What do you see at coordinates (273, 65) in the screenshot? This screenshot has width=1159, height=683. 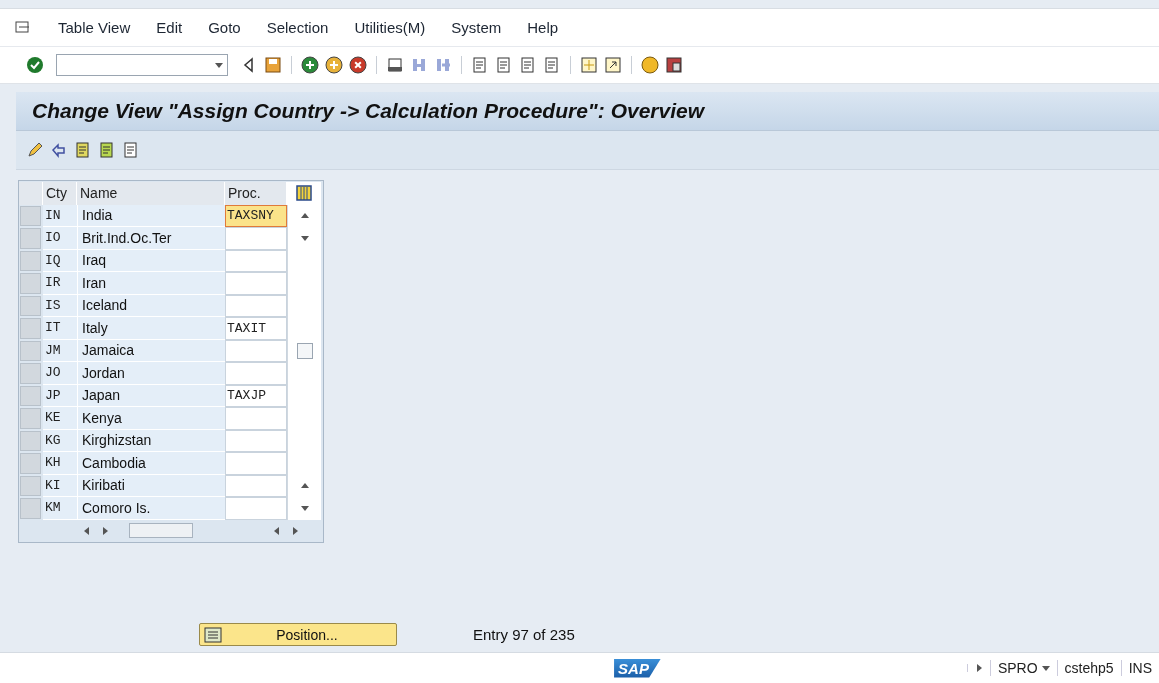 I see `save-icon` at bounding box center [273, 65].